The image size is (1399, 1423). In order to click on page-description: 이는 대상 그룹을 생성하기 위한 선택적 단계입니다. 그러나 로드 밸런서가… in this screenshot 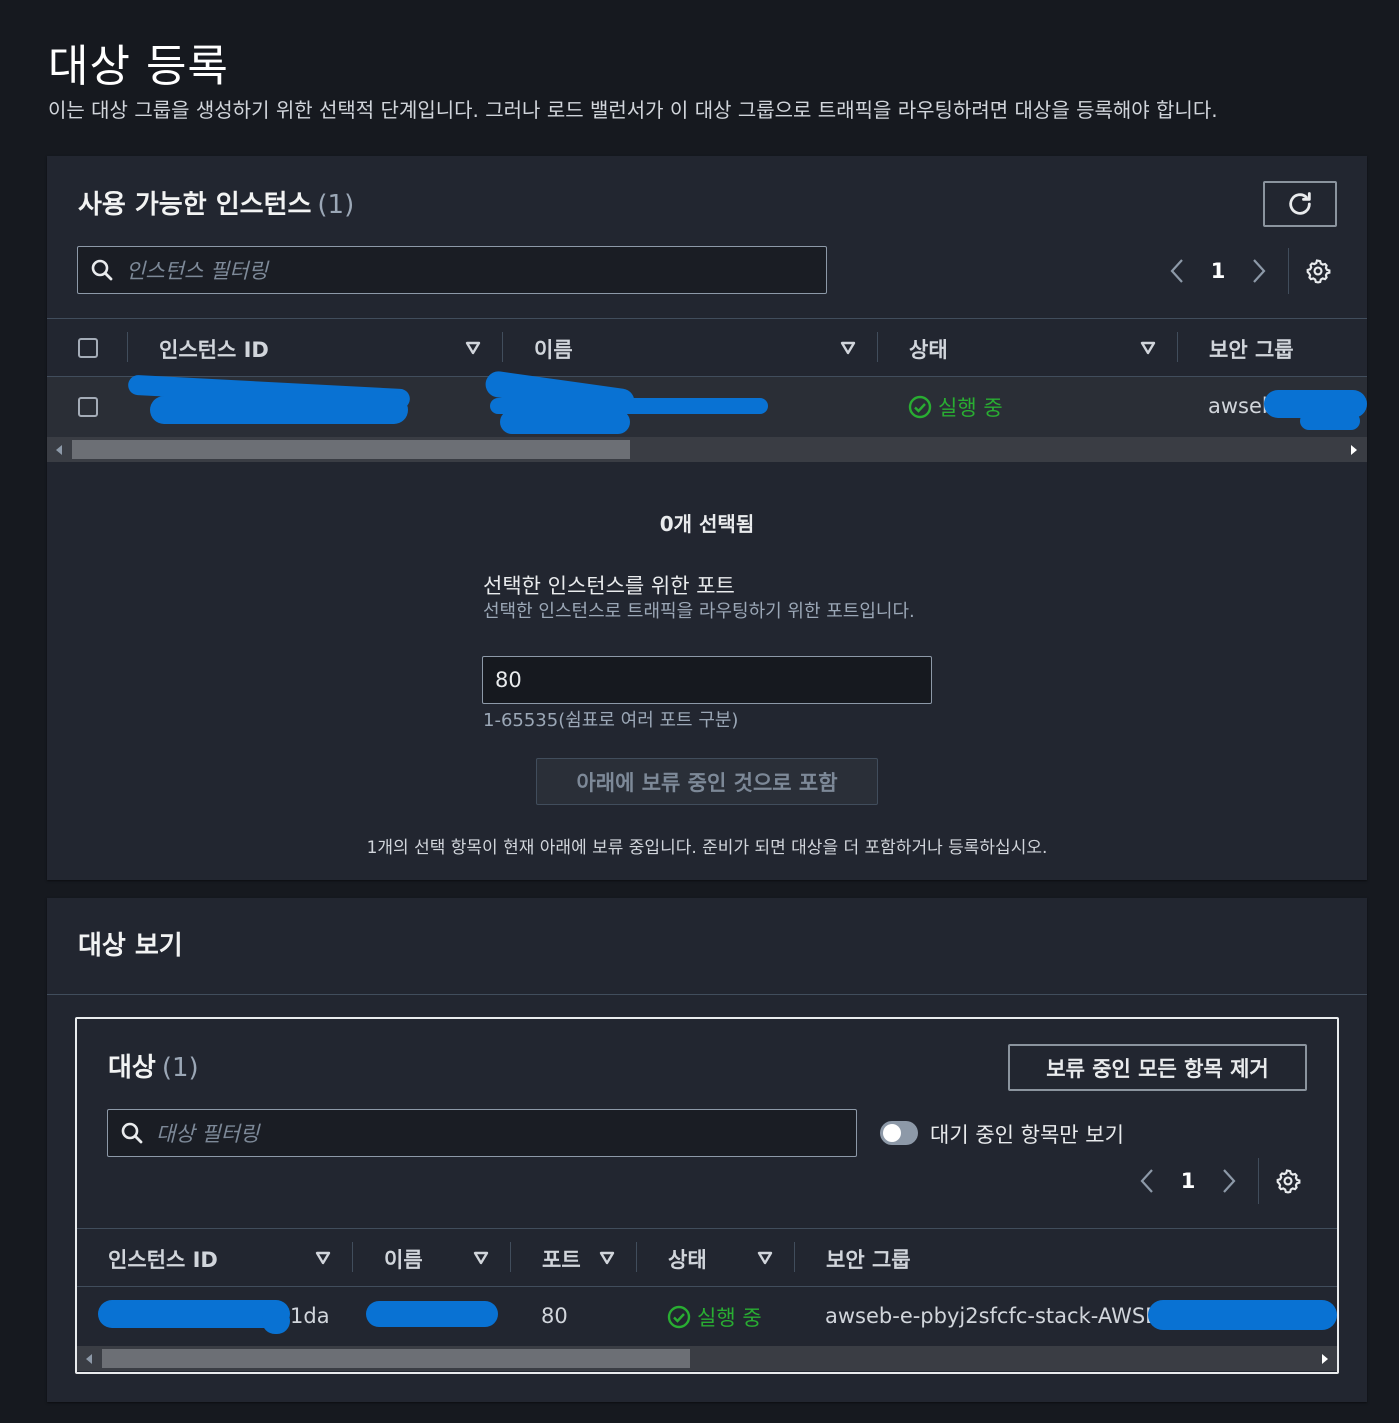, I will do `click(633, 110)`.